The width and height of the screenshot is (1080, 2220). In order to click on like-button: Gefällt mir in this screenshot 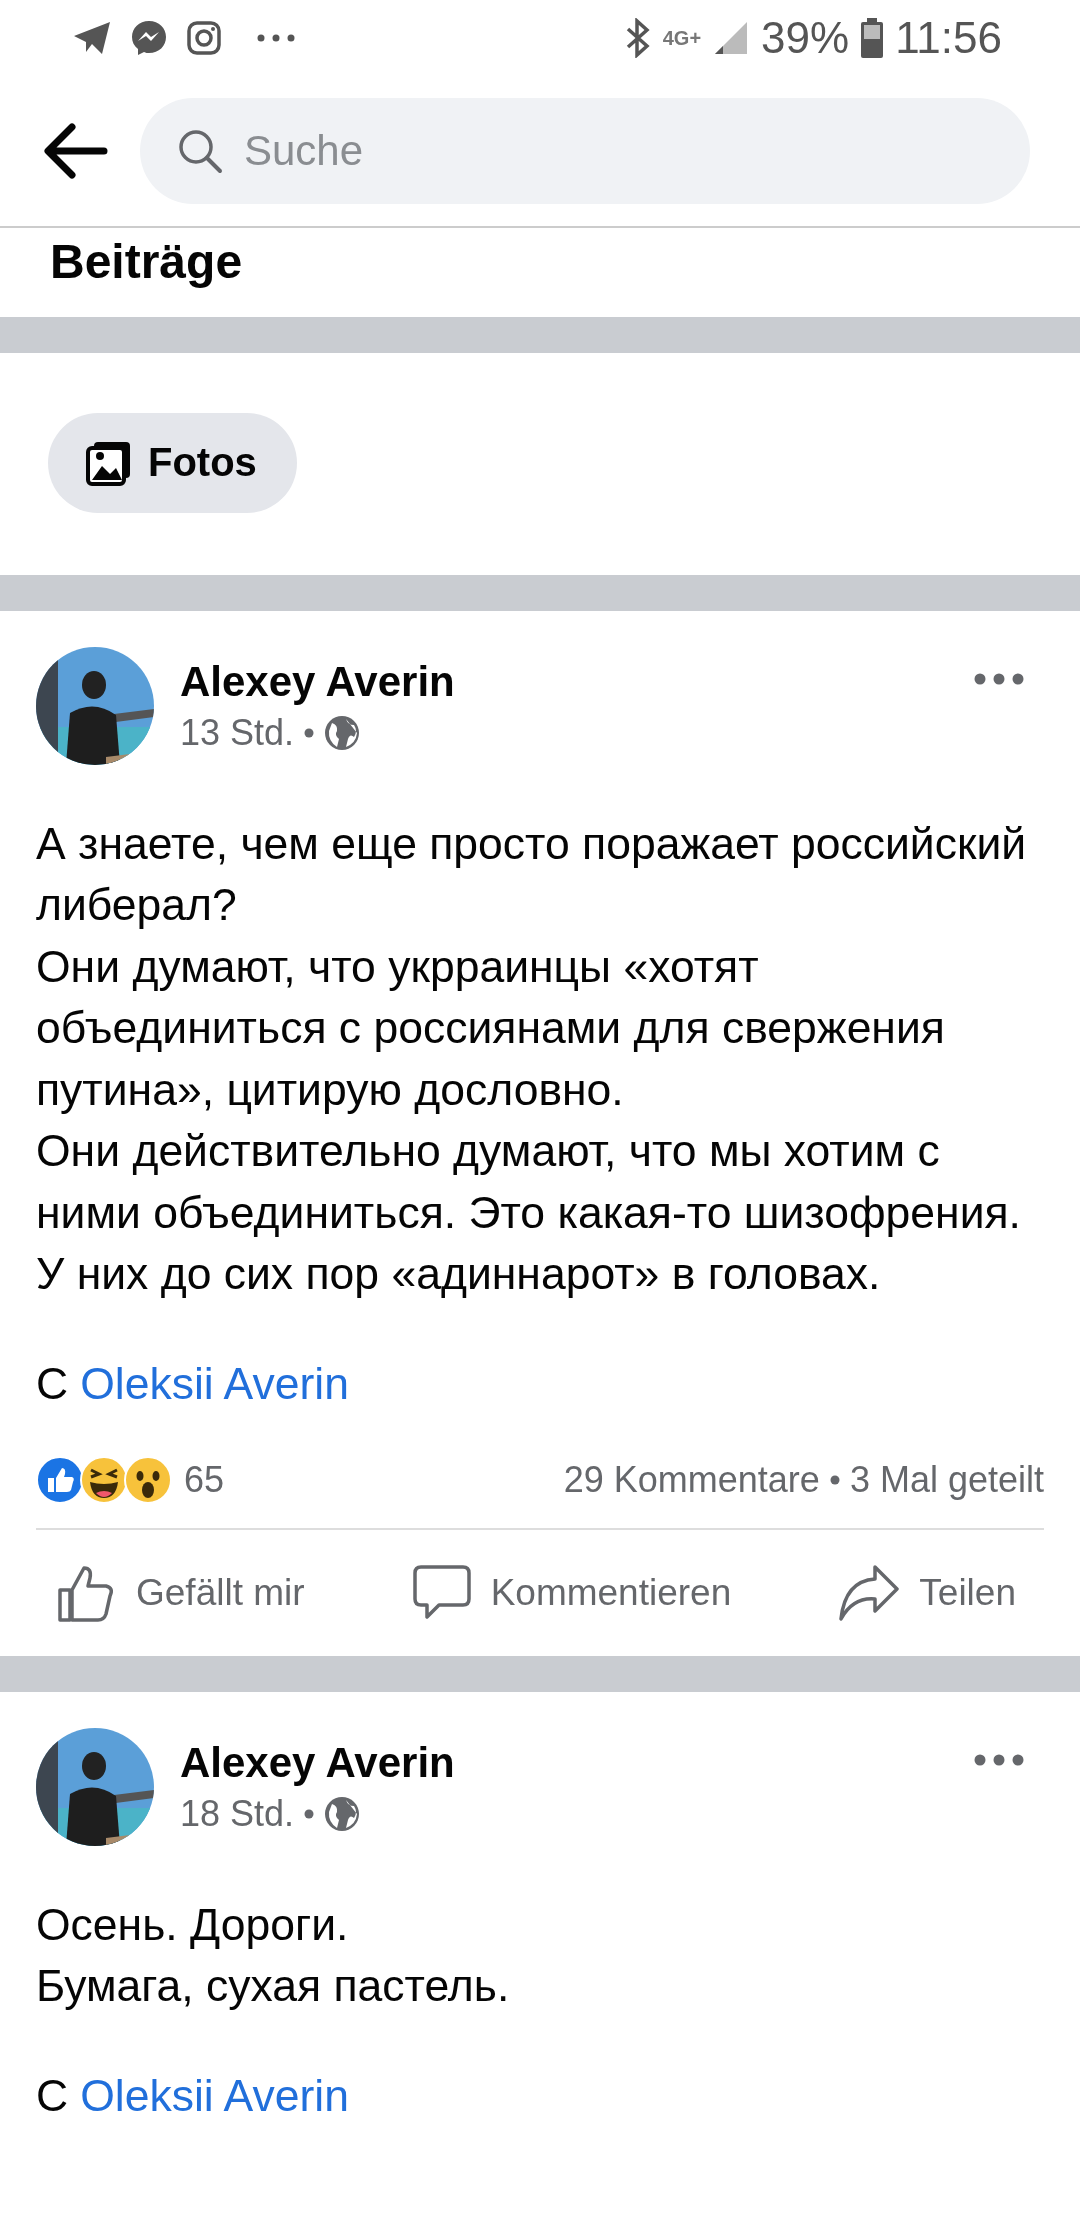, I will do `click(180, 1592)`.